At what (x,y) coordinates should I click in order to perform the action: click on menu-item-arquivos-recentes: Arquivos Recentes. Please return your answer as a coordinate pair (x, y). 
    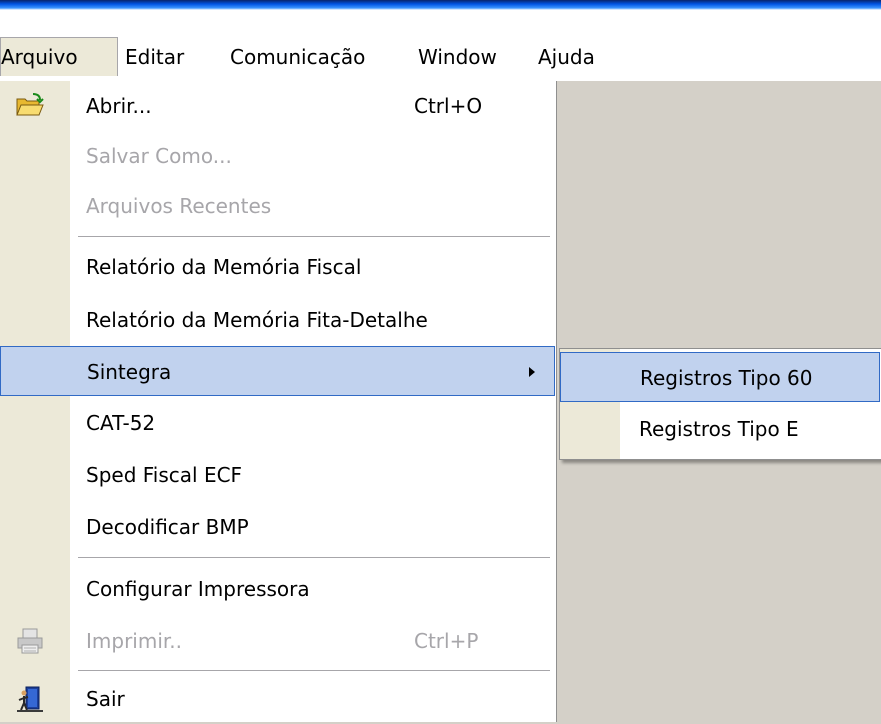
    Looking at the image, I should click on (277, 206).